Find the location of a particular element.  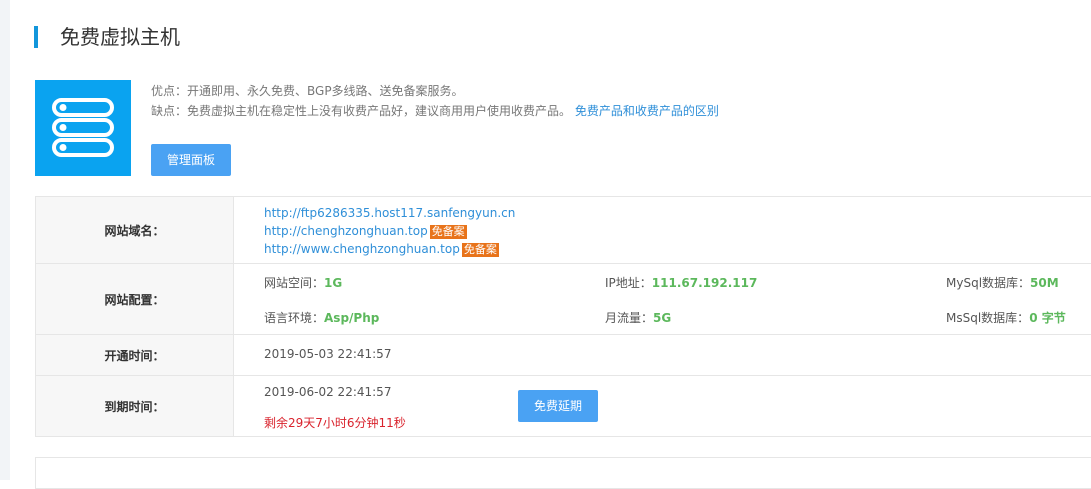

lang-value: Asp/Php is located at coordinates (352, 318).